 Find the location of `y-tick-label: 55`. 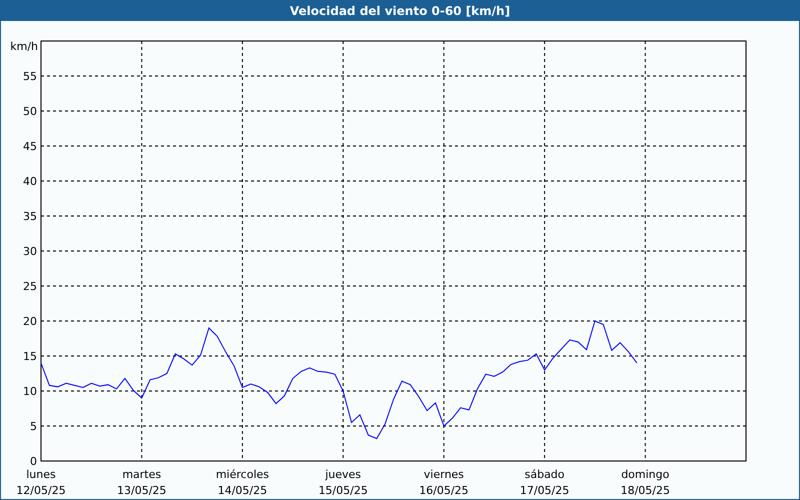

y-tick-label: 55 is located at coordinates (30, 76).